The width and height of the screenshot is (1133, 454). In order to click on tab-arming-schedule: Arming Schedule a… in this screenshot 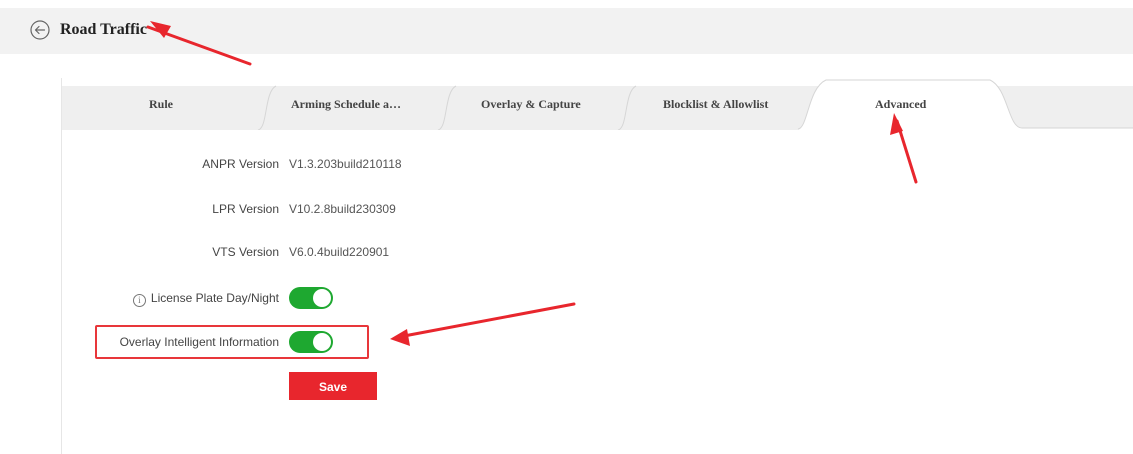, I will do `click(346, 104)`.